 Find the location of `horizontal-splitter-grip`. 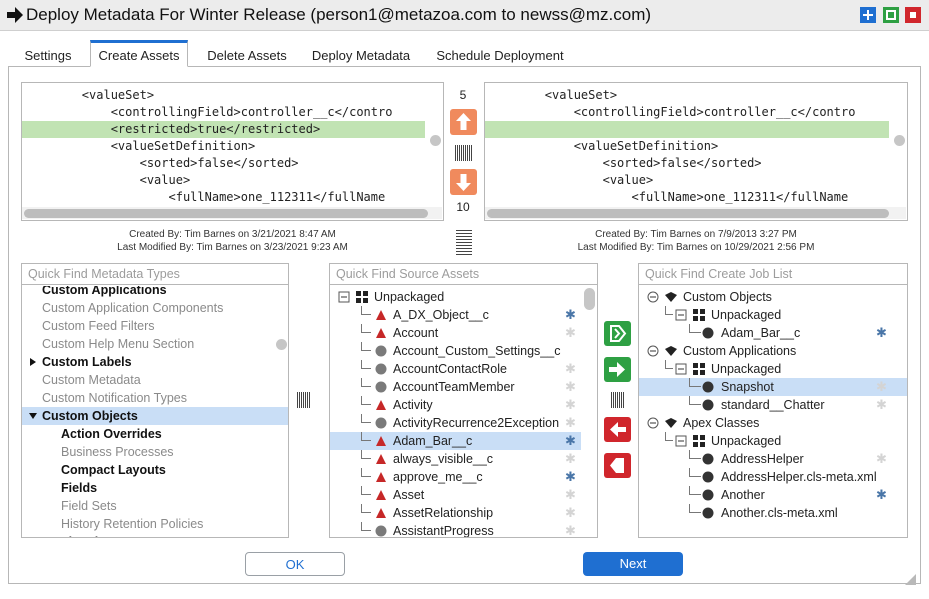

horizontal-splitter-grip is located at coordinates (464, 242).